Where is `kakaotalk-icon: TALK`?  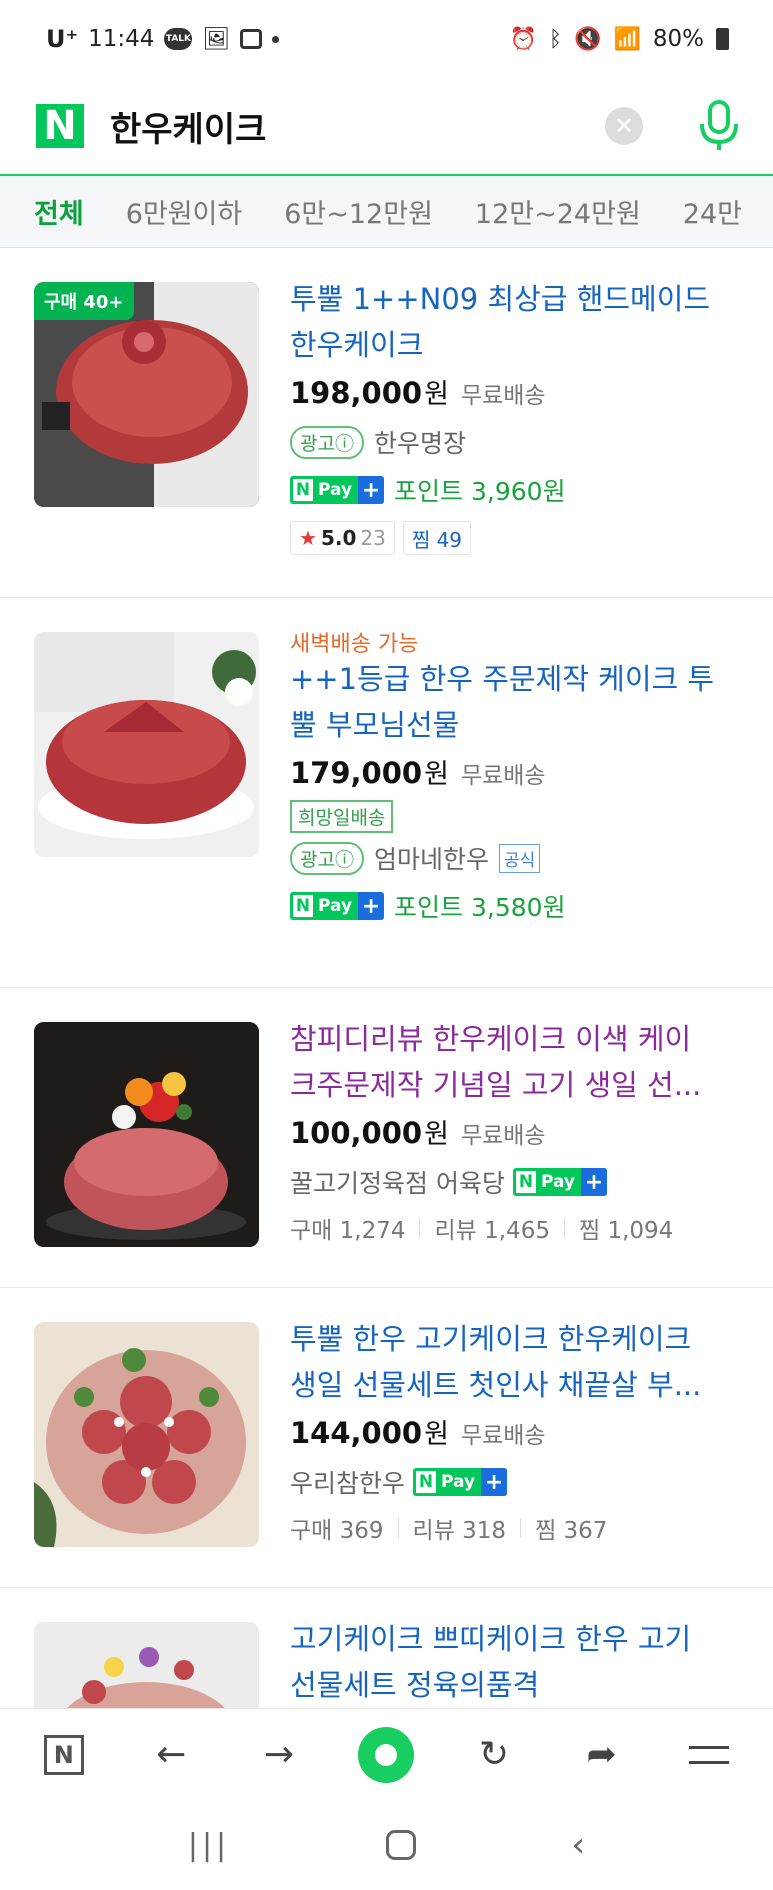
kakaotalk-icon: TALK is located at coordinates (178, 39).